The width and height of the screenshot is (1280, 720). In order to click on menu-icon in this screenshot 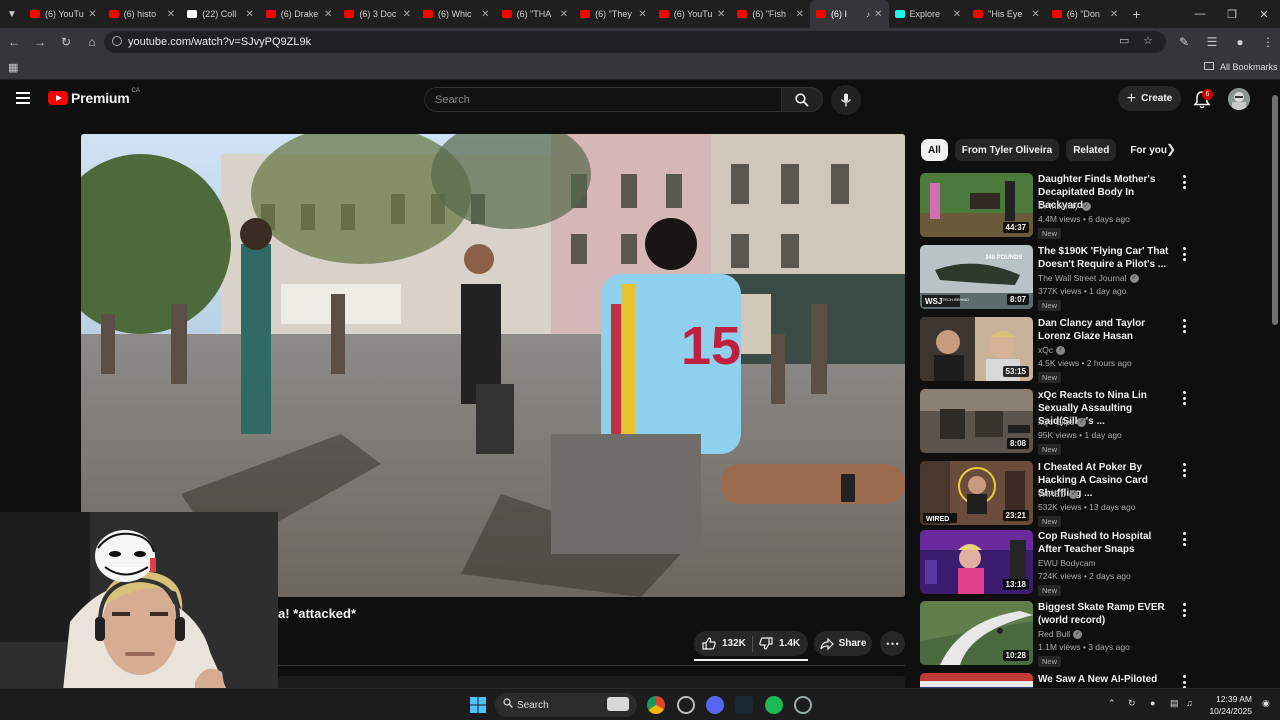, I will do `click(23, 98)`.